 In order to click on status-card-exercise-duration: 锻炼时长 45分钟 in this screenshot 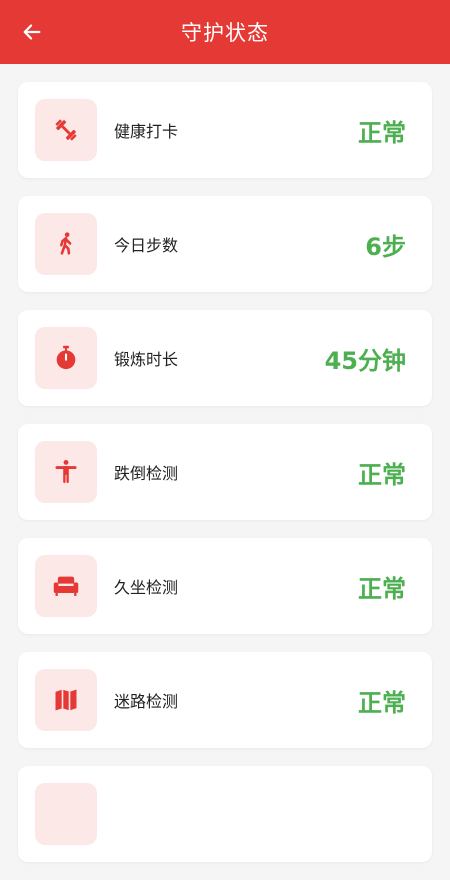, I will do `click(225, 358)`.